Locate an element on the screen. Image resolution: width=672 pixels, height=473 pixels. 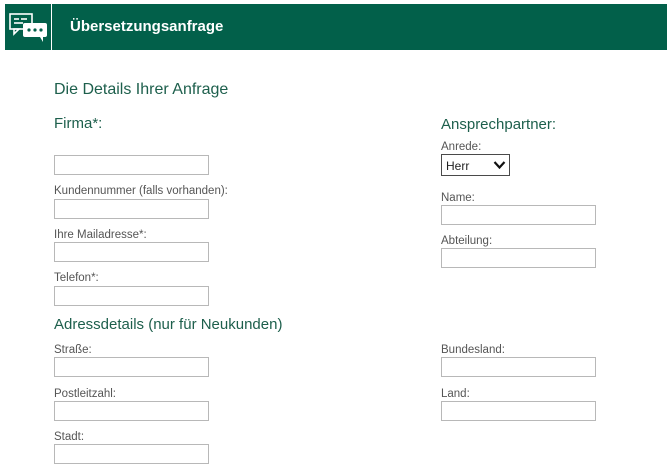
customer-number-label: Kundennummer (falls vorhanden): is located at coordinates (141, 191).